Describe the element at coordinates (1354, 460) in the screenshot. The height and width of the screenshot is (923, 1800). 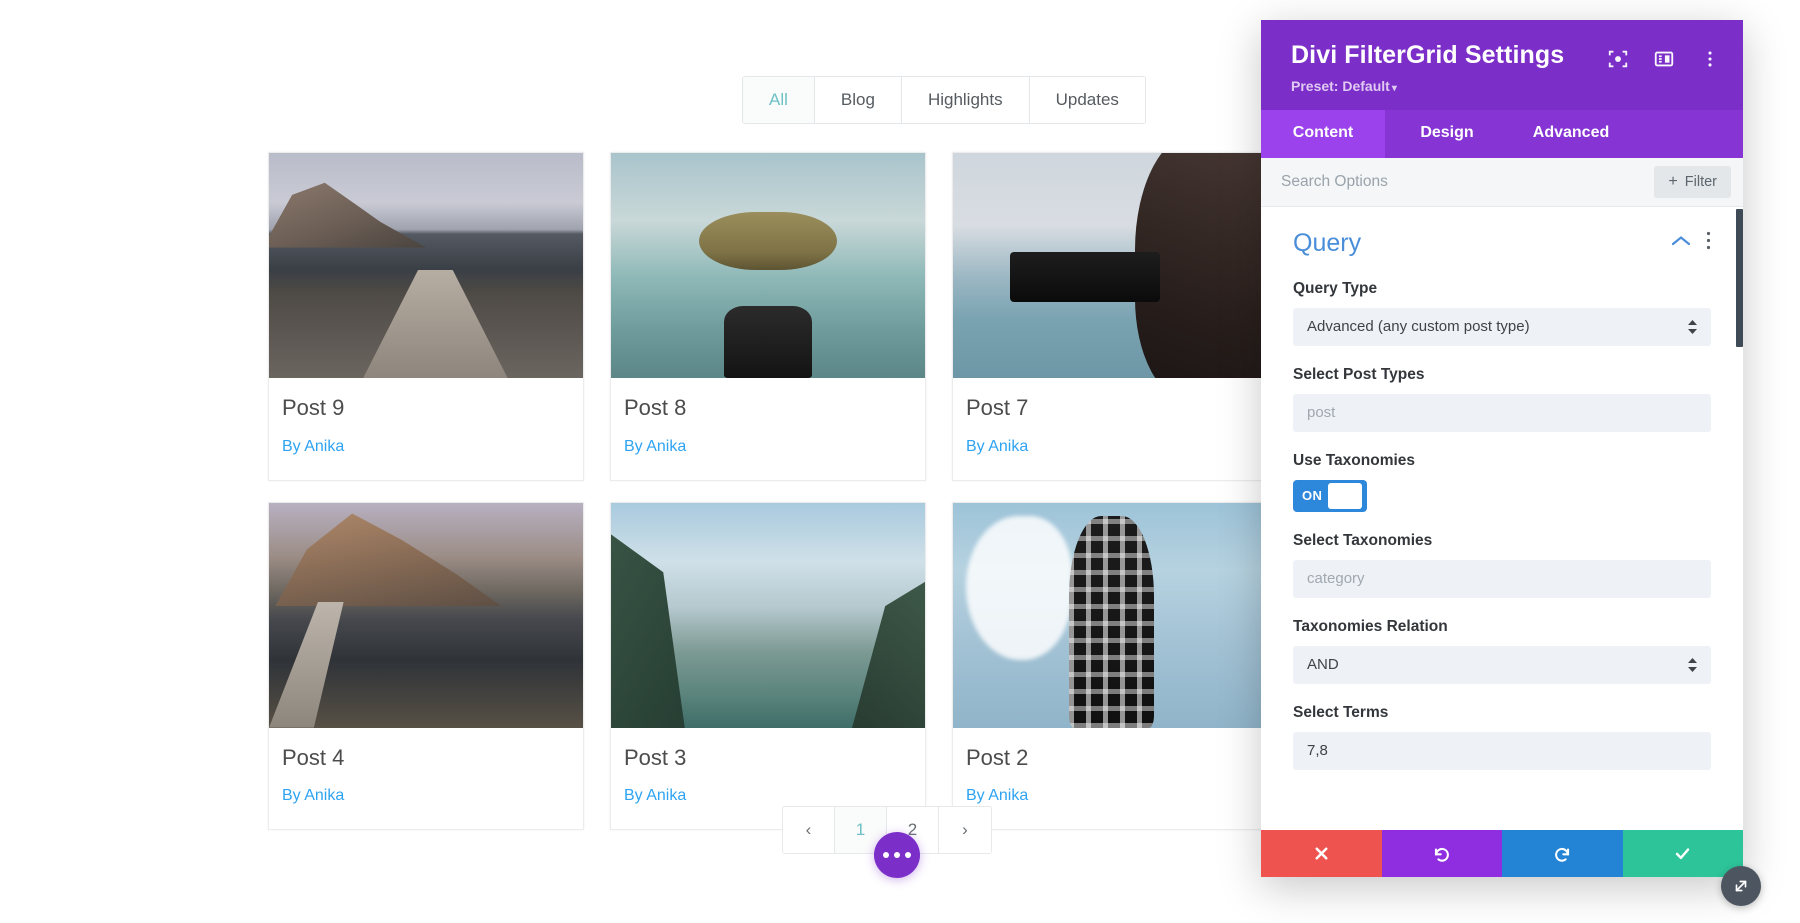
I see `field-label: Use Taxonomies` at that location.